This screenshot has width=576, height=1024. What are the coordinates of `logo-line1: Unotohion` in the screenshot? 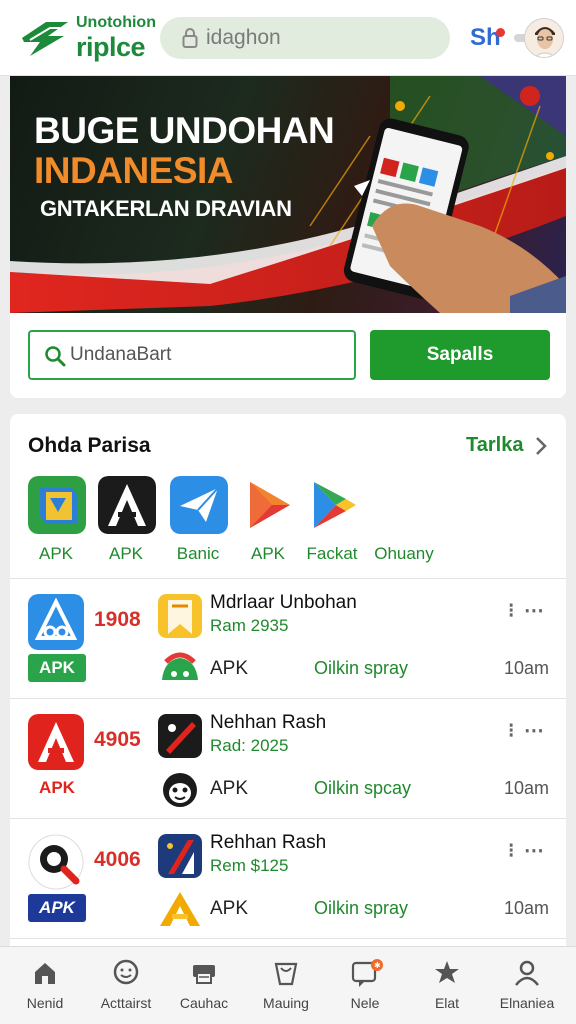 It's located at (116, 22).